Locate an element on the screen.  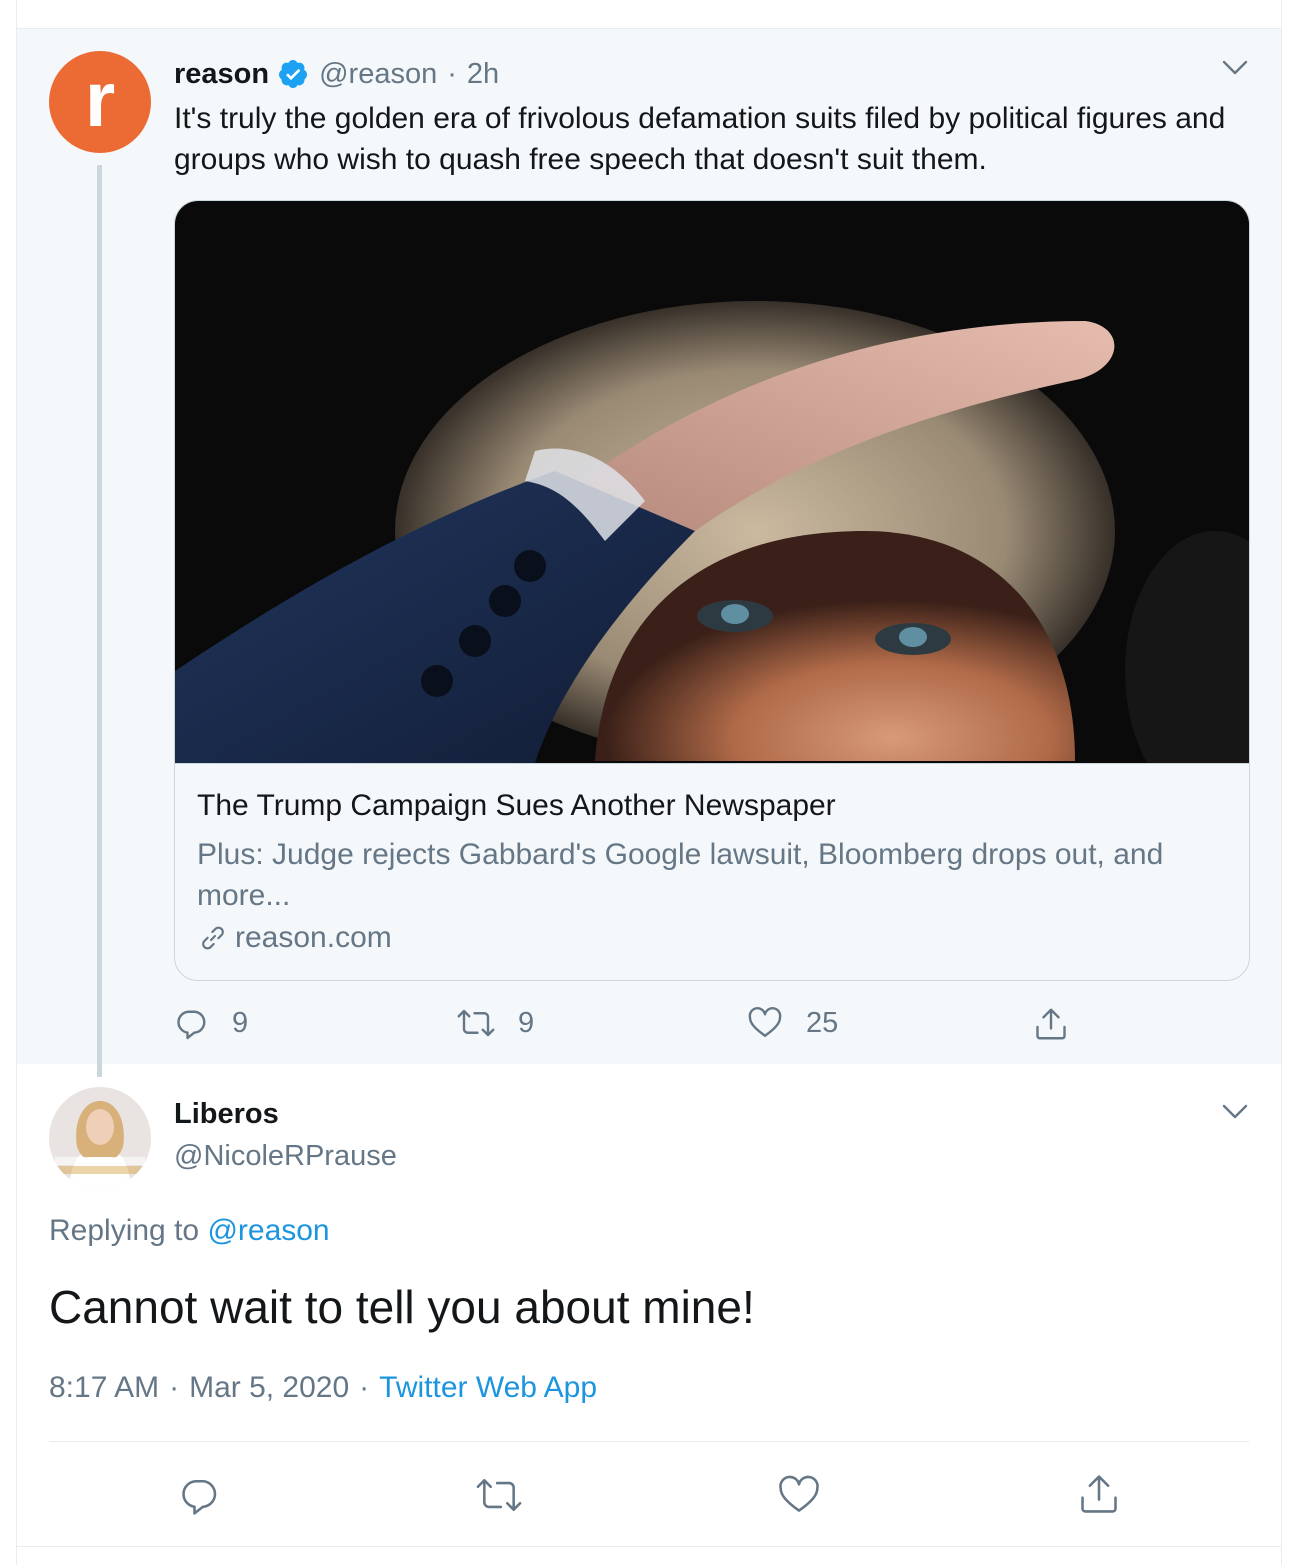
retweet-action: 9 is located at coordinates (495, 1023).